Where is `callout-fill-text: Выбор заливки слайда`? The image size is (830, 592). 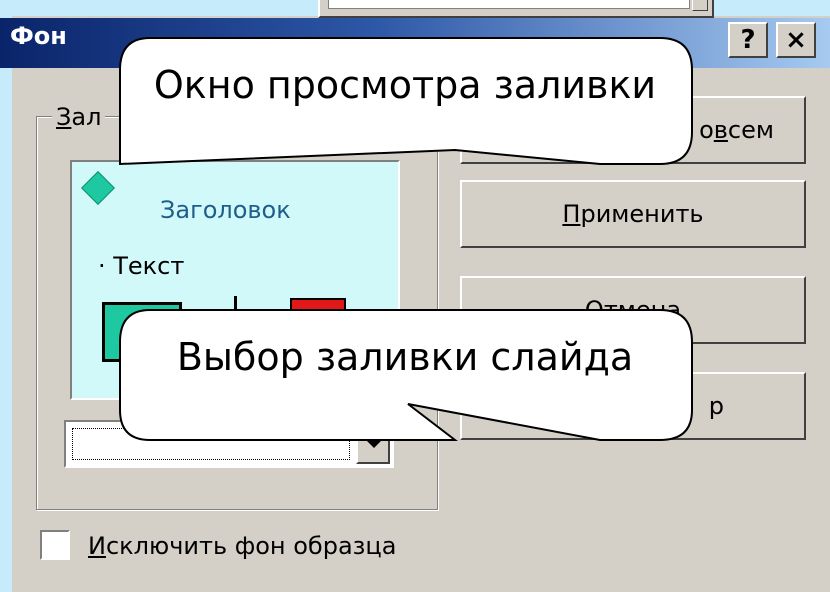
callout-fill-text: Выбор заливки слайда is located at coordinates (405, 357).